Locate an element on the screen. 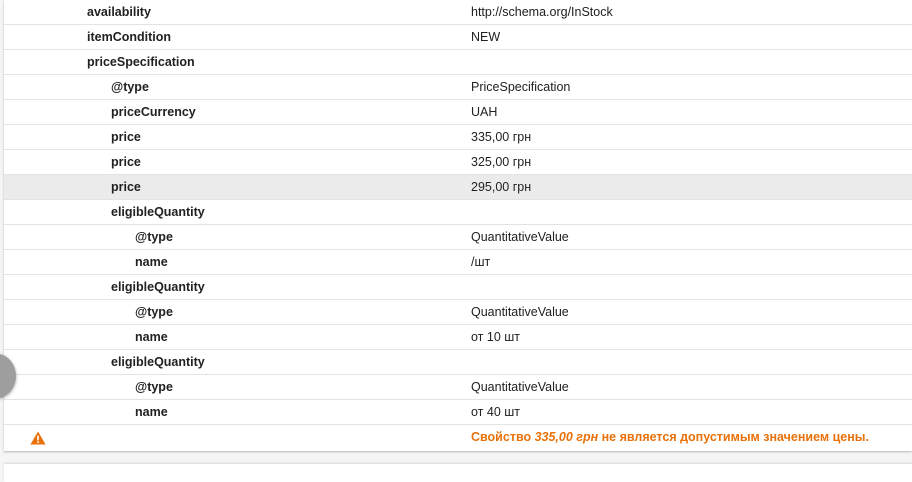  property-value: UAH is located at coordinates (484, 112).